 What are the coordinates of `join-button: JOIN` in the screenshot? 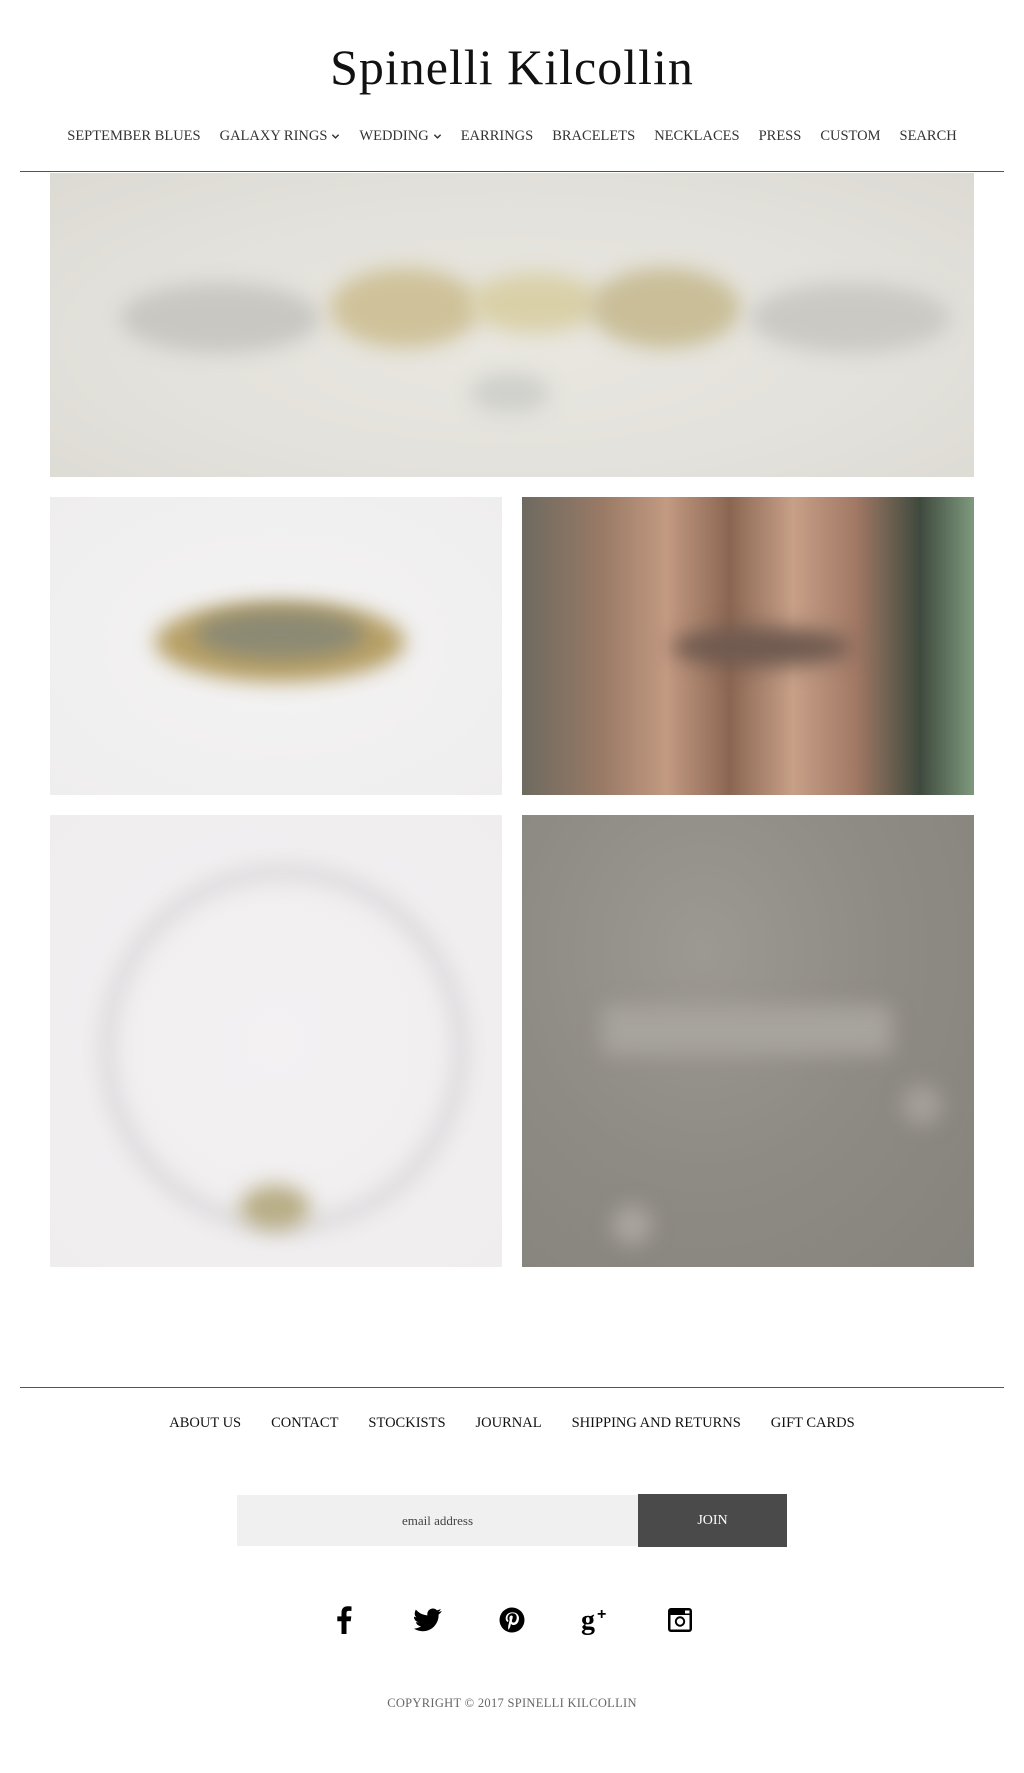 It's located at (712, 1520).